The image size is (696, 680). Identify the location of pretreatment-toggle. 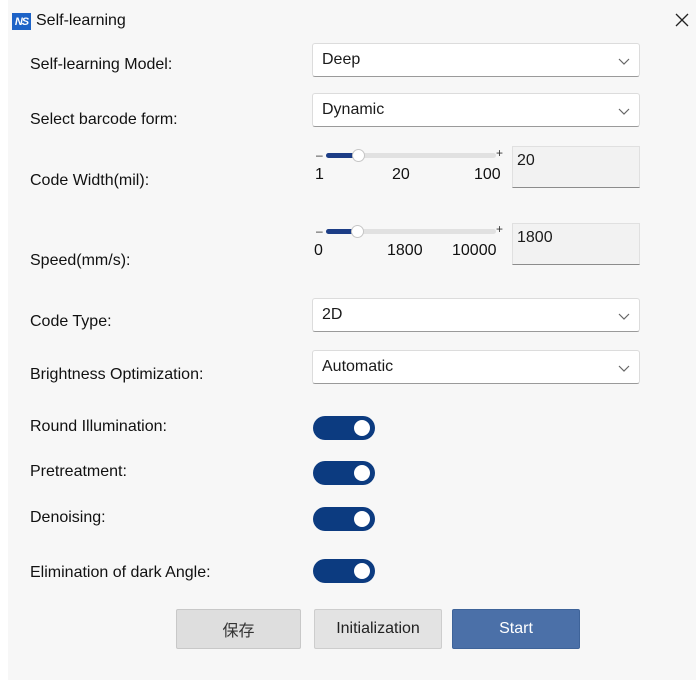
(344, 473).